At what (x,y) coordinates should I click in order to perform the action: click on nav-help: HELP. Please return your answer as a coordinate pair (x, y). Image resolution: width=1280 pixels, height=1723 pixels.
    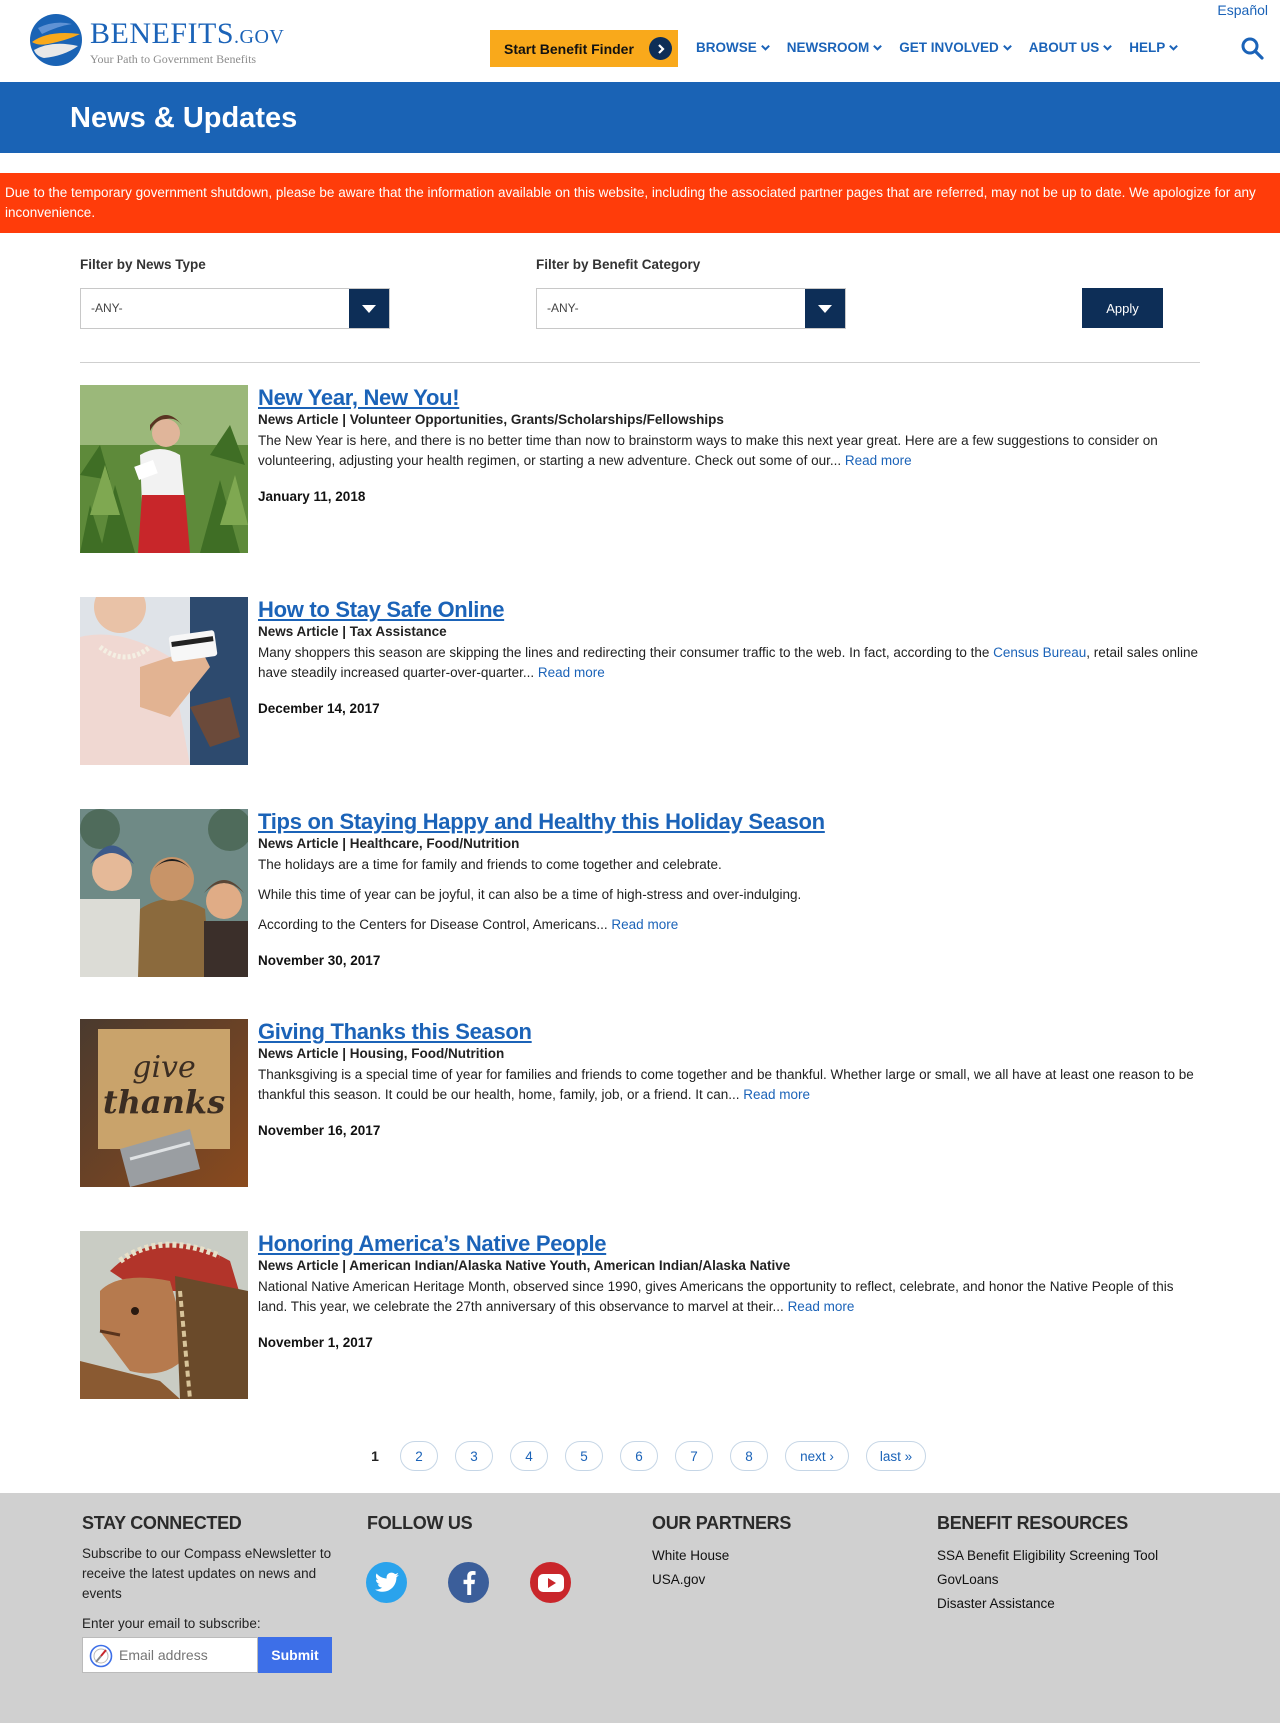
    Looking at the image, I should click on (1154, 47).